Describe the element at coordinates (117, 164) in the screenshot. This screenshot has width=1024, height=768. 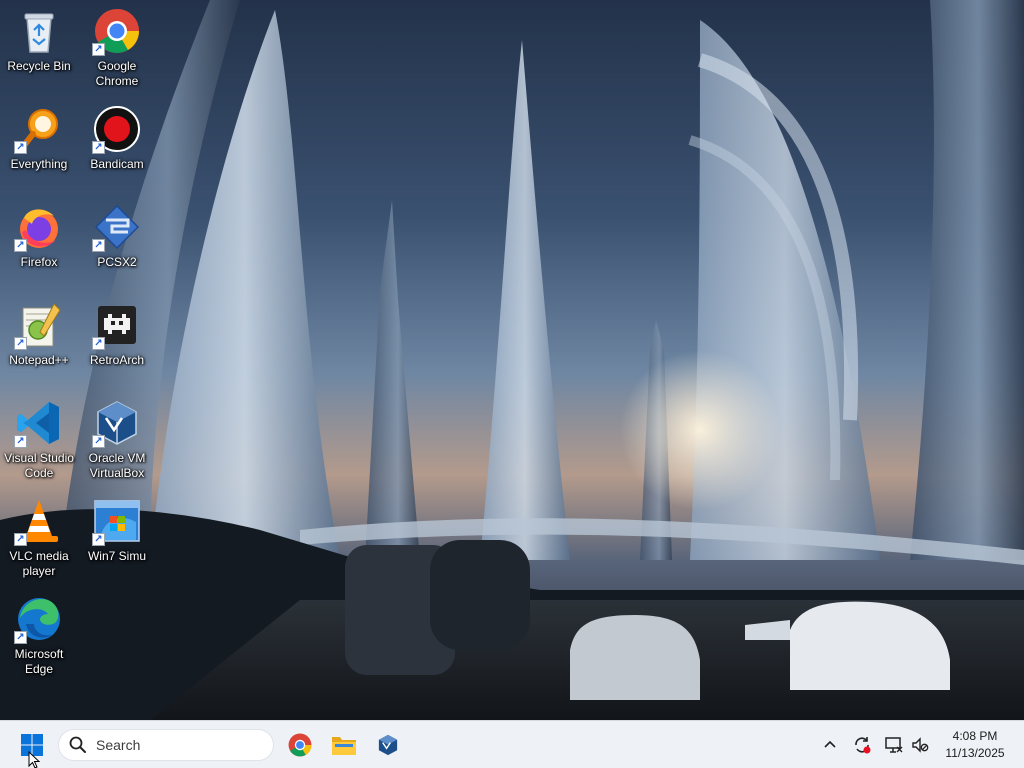
I see `desktop-icon-label: Bandicam` at that location.